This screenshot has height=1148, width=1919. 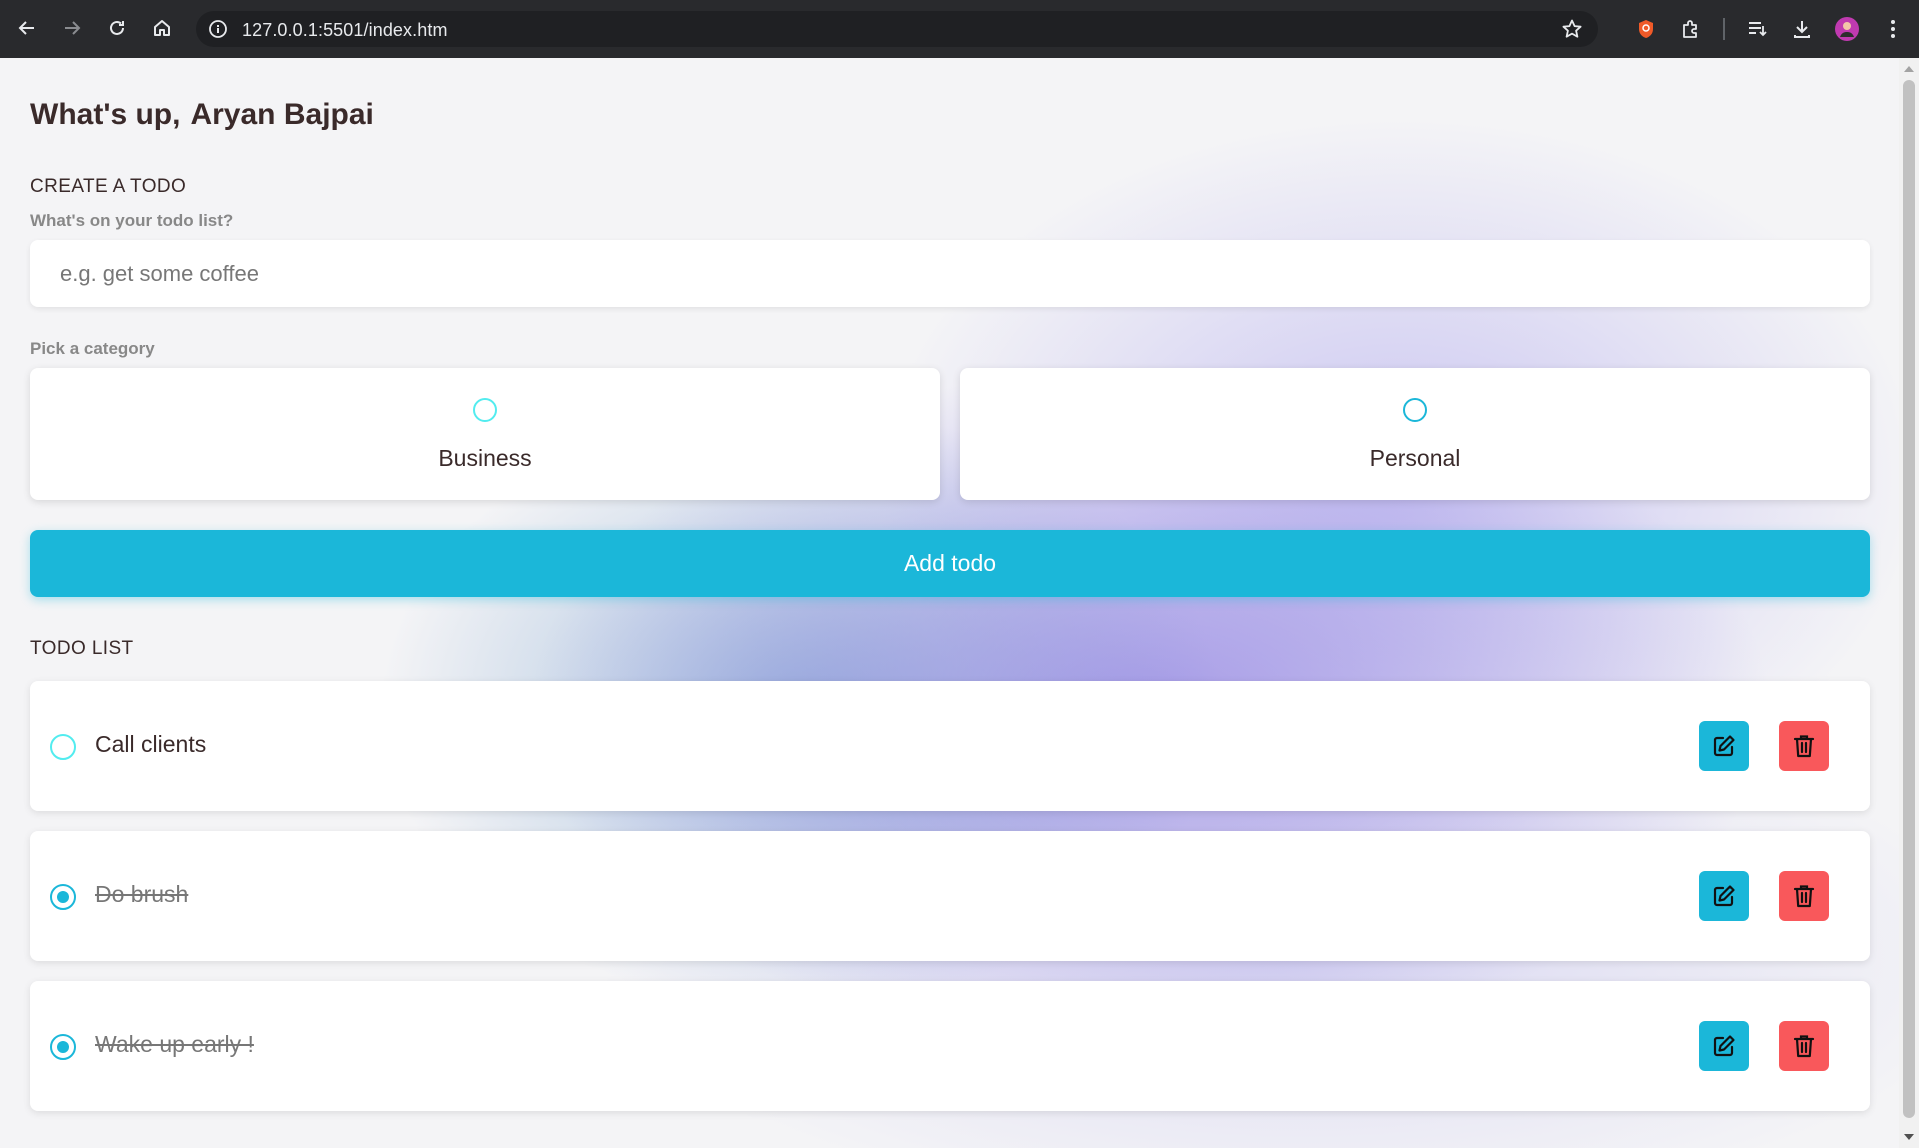 I want to click on browser-toolbar: 127.0.0.1:5501/index.htm, so click(x=959, y=29).